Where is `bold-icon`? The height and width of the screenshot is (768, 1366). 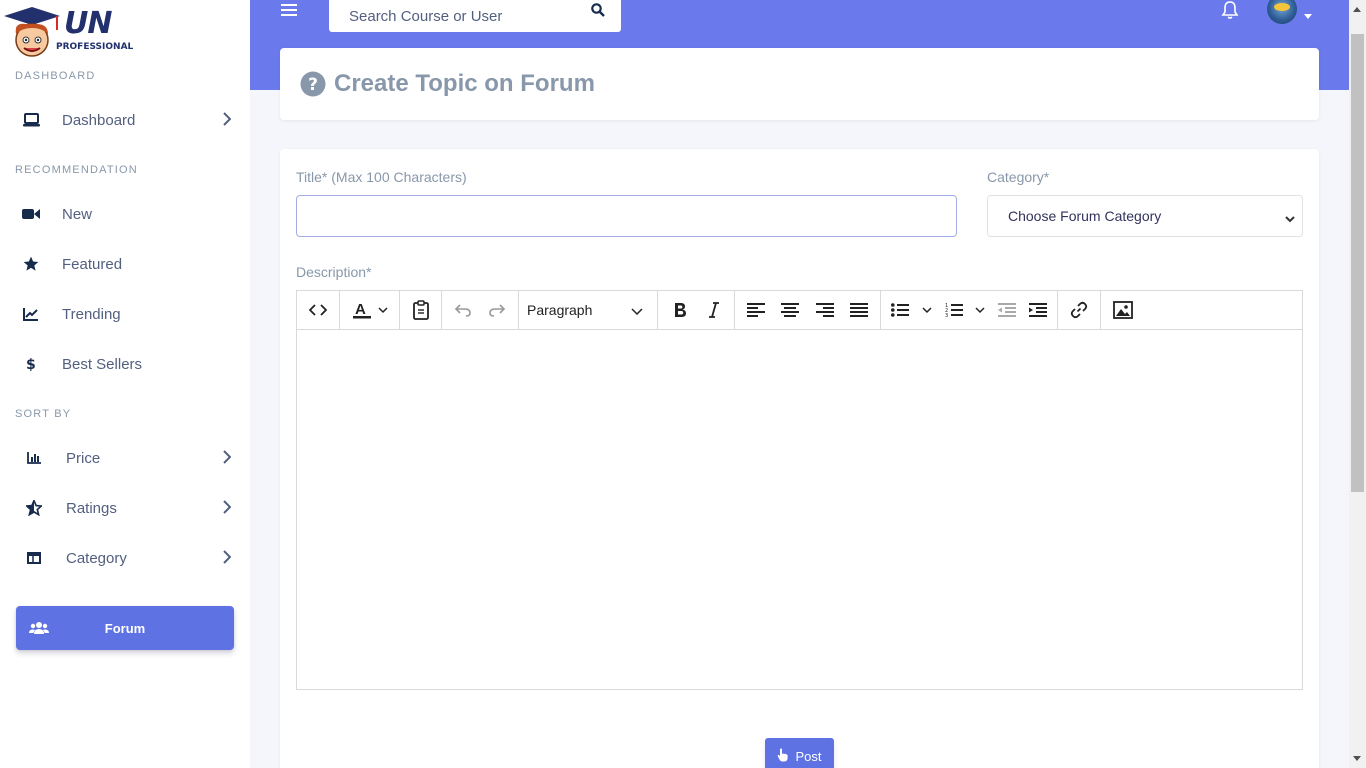 bold-icon is located at coordinates (680, 310).